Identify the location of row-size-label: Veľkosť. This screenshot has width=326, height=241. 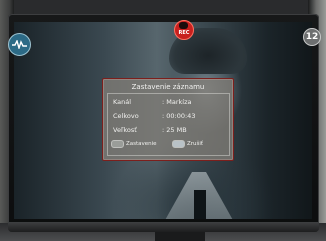
(125, 130).